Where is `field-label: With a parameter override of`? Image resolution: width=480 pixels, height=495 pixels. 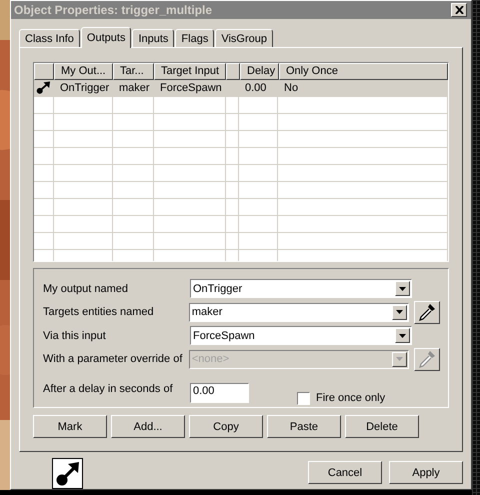 field-label: With a parameter override of is located at coordinates (113, 359).